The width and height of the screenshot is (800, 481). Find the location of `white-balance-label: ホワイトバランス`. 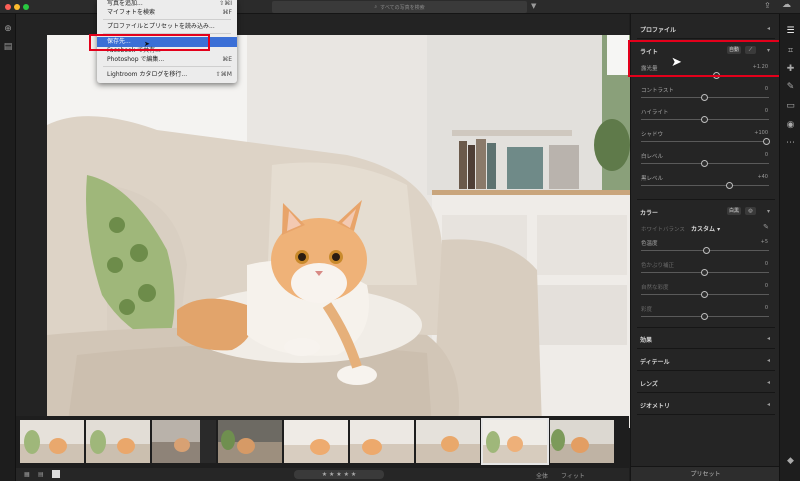

white-balance-label: ホワイトバランス is located at coordinates (663, 230).